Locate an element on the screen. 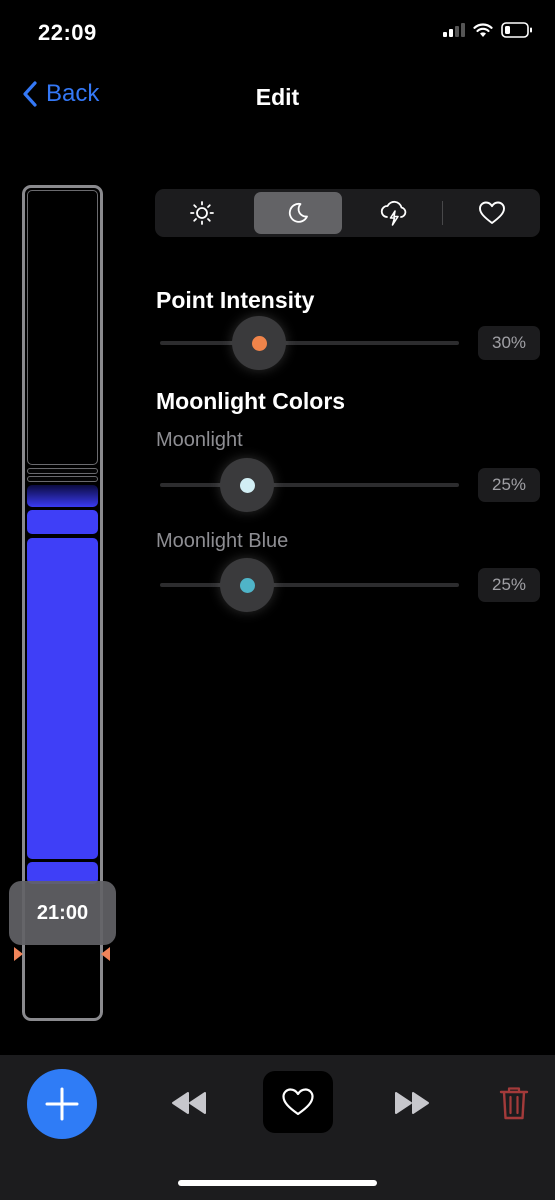 Image resolution: width=555 pixels, height=1200 pixels. point-intensity-color-dot is located at coordinates (259, 343).